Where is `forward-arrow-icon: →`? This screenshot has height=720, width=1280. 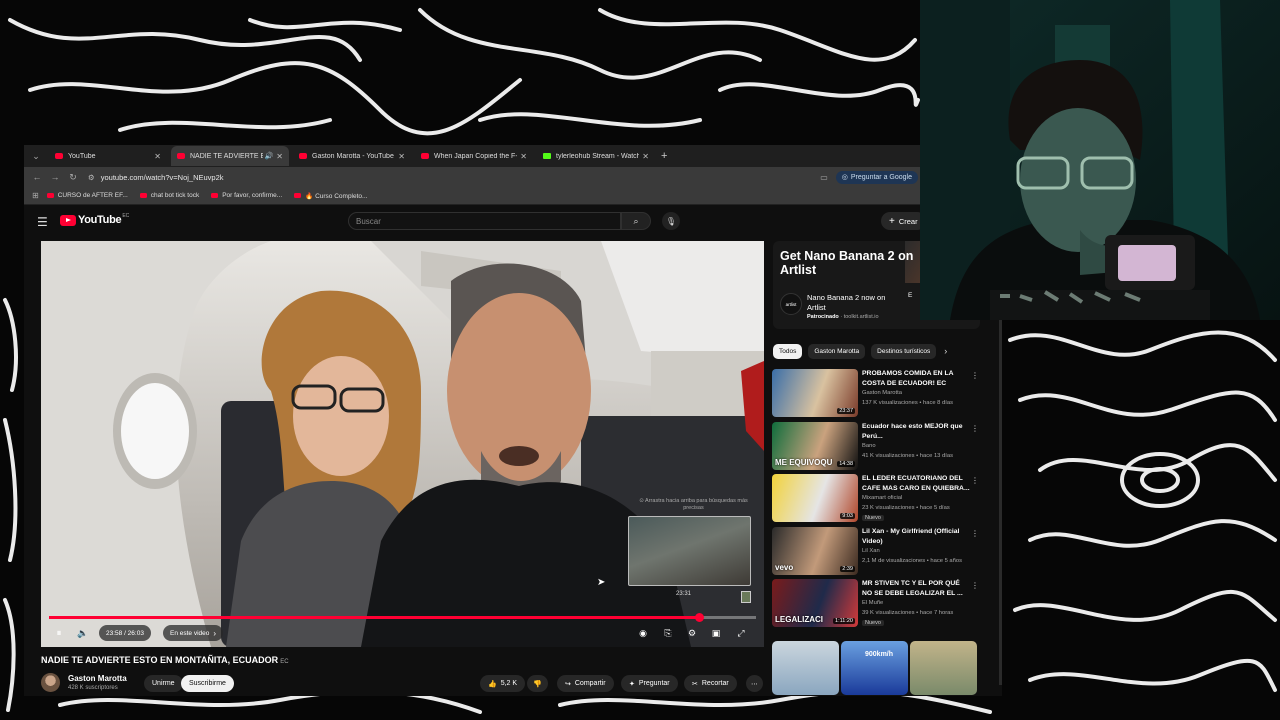 forward-arrow-icon: → is located at coordinates (55, 177).